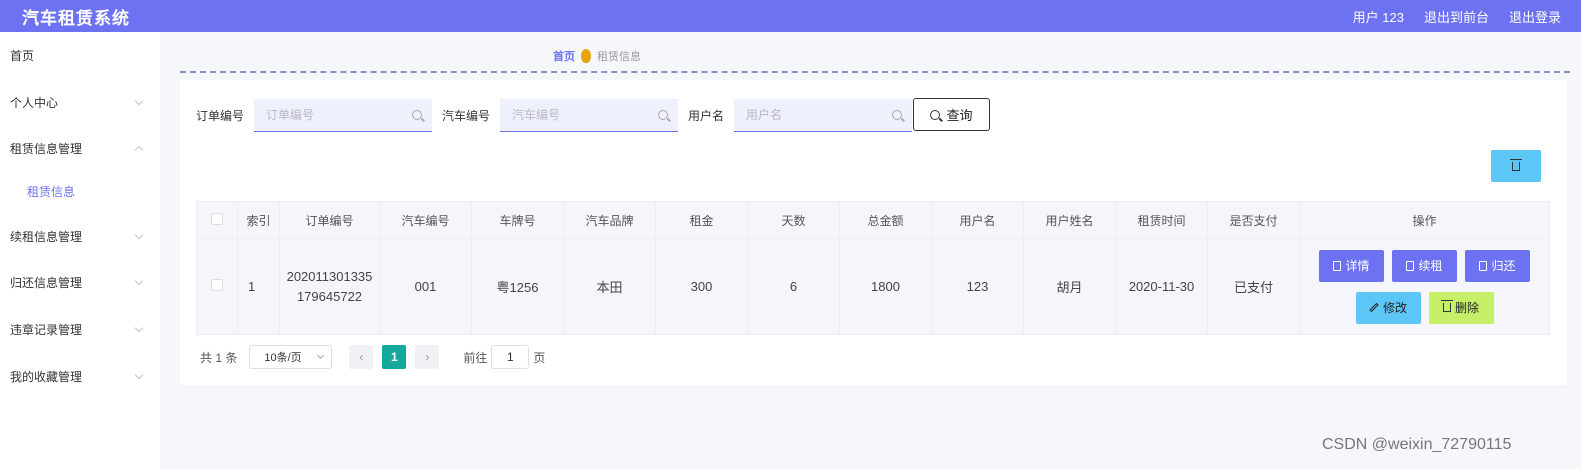  Describe the element at coordinates (1497, 265) in the screenshot. I see `return-button: 归还` at that location.